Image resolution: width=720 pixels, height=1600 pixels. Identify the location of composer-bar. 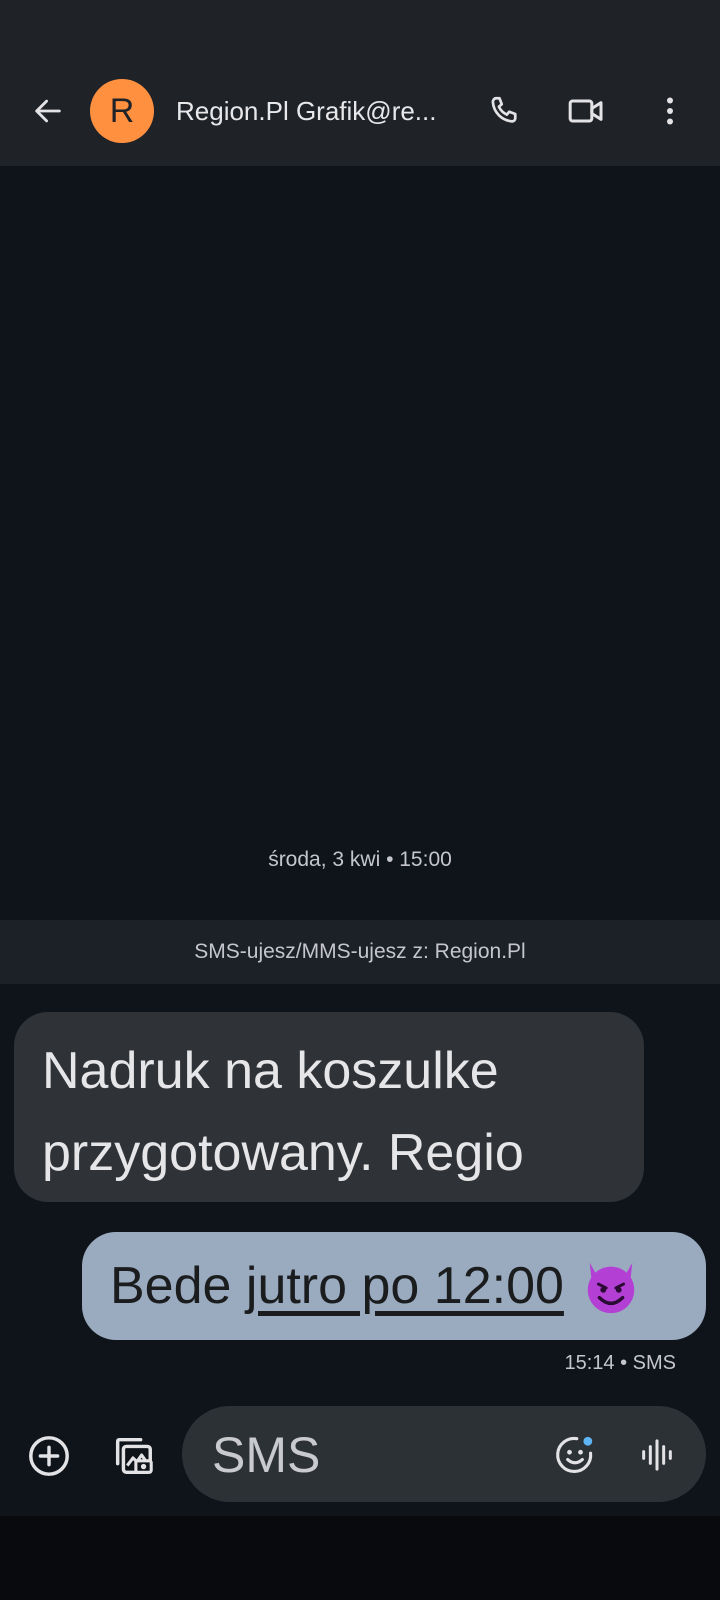
(360, 1448).